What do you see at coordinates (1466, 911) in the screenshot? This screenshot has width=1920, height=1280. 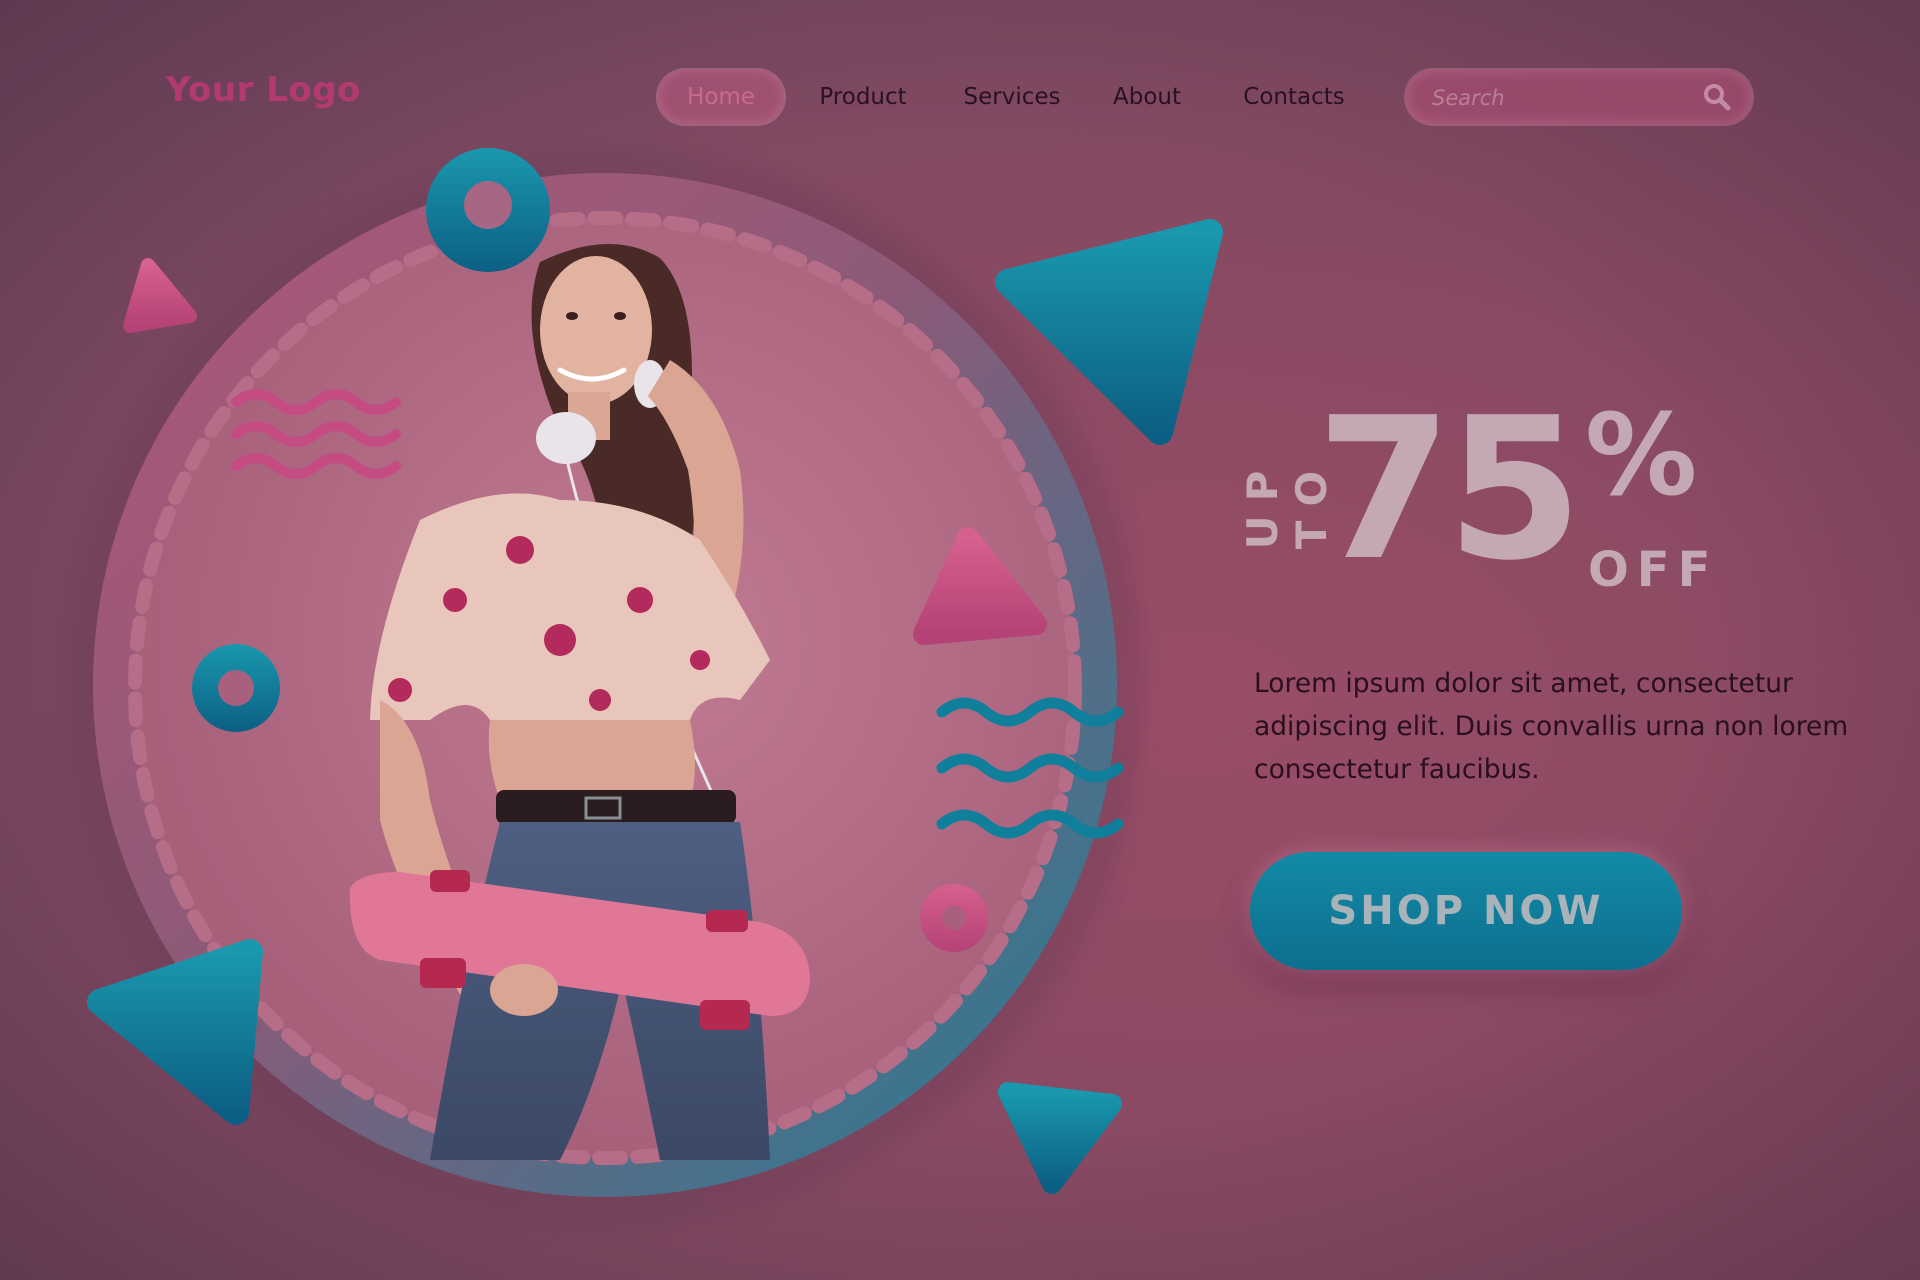 I see `shop-now-button: SHOP NOW` at bounding box center [1466, 911].